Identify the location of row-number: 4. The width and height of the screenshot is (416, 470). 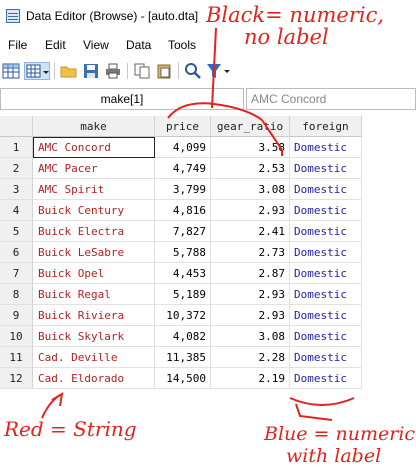
(16, 210).